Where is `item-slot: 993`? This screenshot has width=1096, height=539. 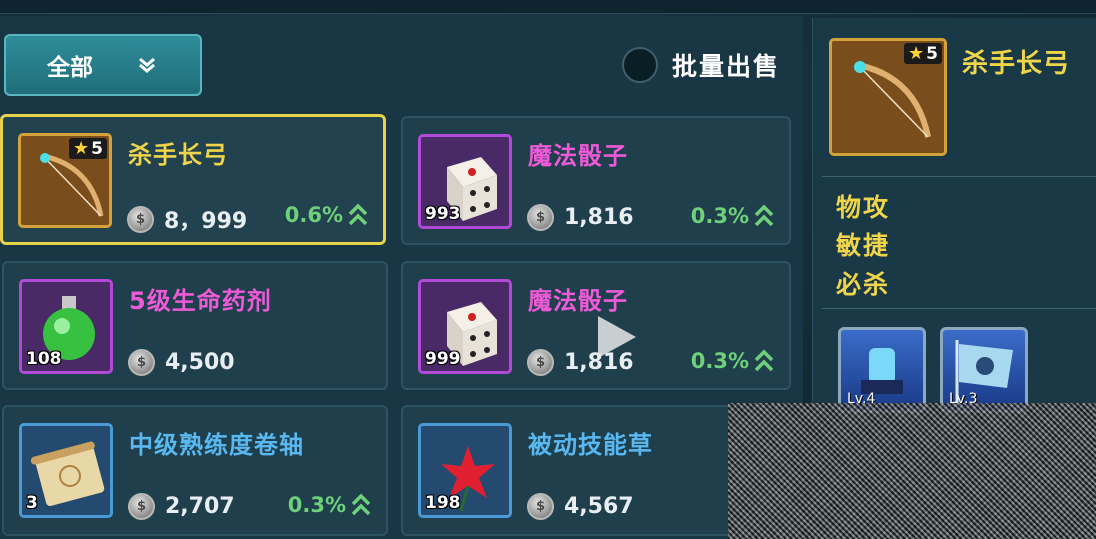 item-slot: 993 is located at coordinates (465, 181).